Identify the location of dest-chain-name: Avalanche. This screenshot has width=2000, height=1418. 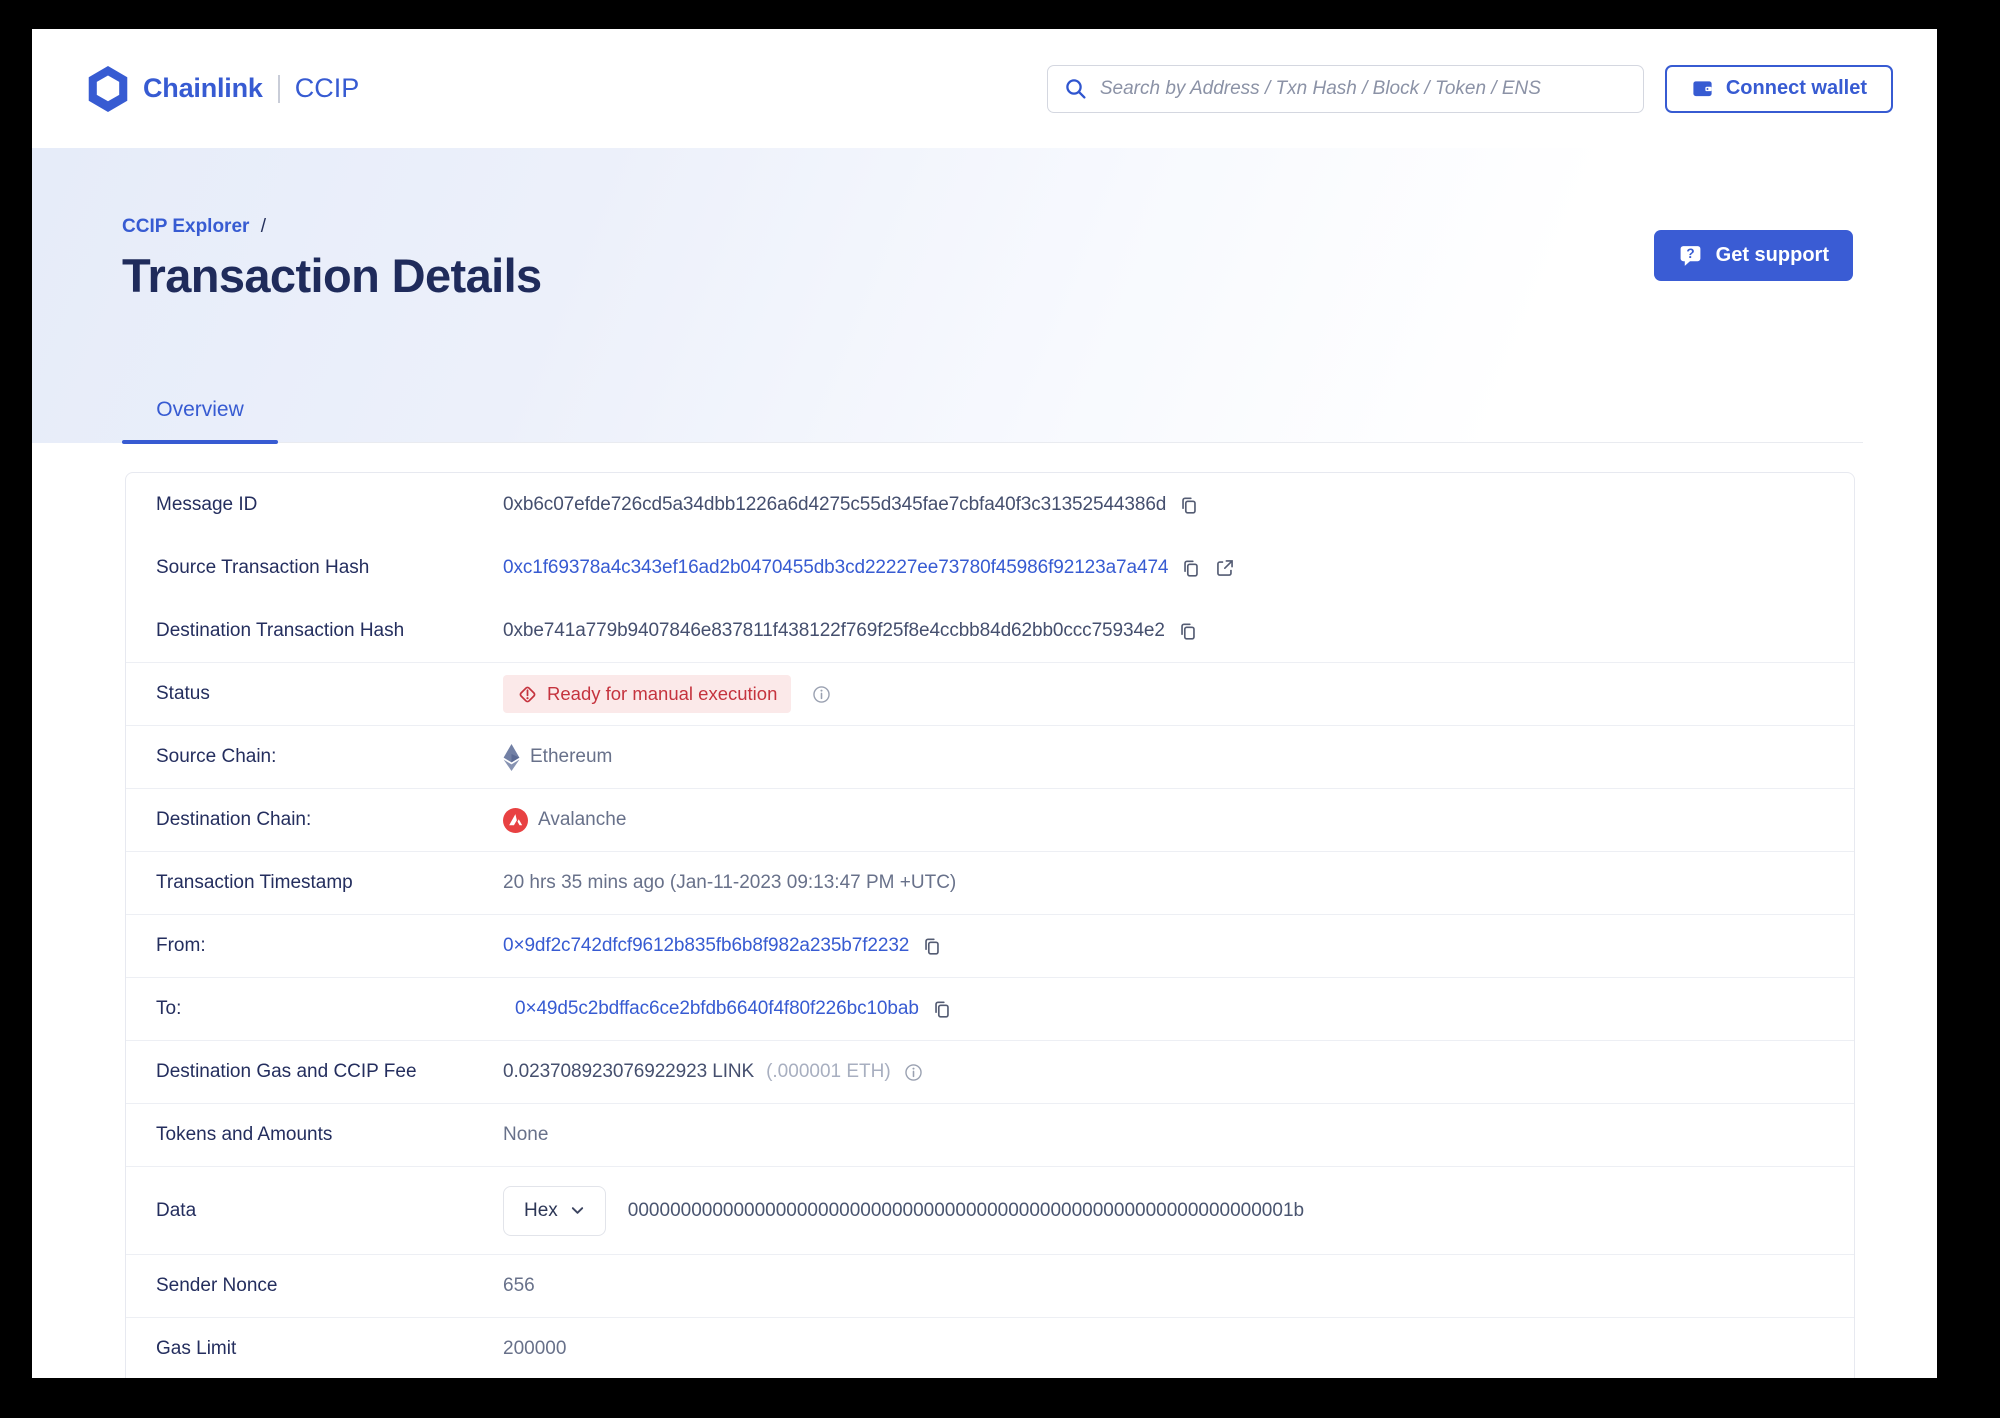
(582, 819).